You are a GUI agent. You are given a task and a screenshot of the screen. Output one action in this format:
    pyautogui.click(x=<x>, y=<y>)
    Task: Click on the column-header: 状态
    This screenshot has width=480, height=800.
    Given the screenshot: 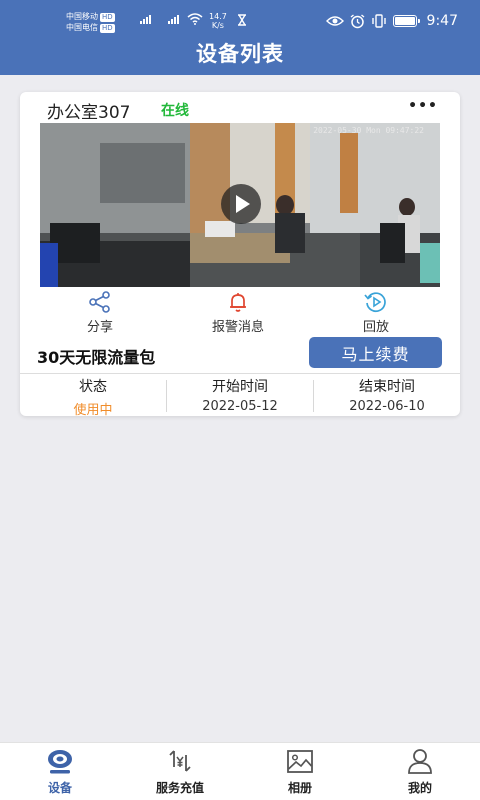 What is the action you would take?
    pyautogui.click(x=93, y=387)
    